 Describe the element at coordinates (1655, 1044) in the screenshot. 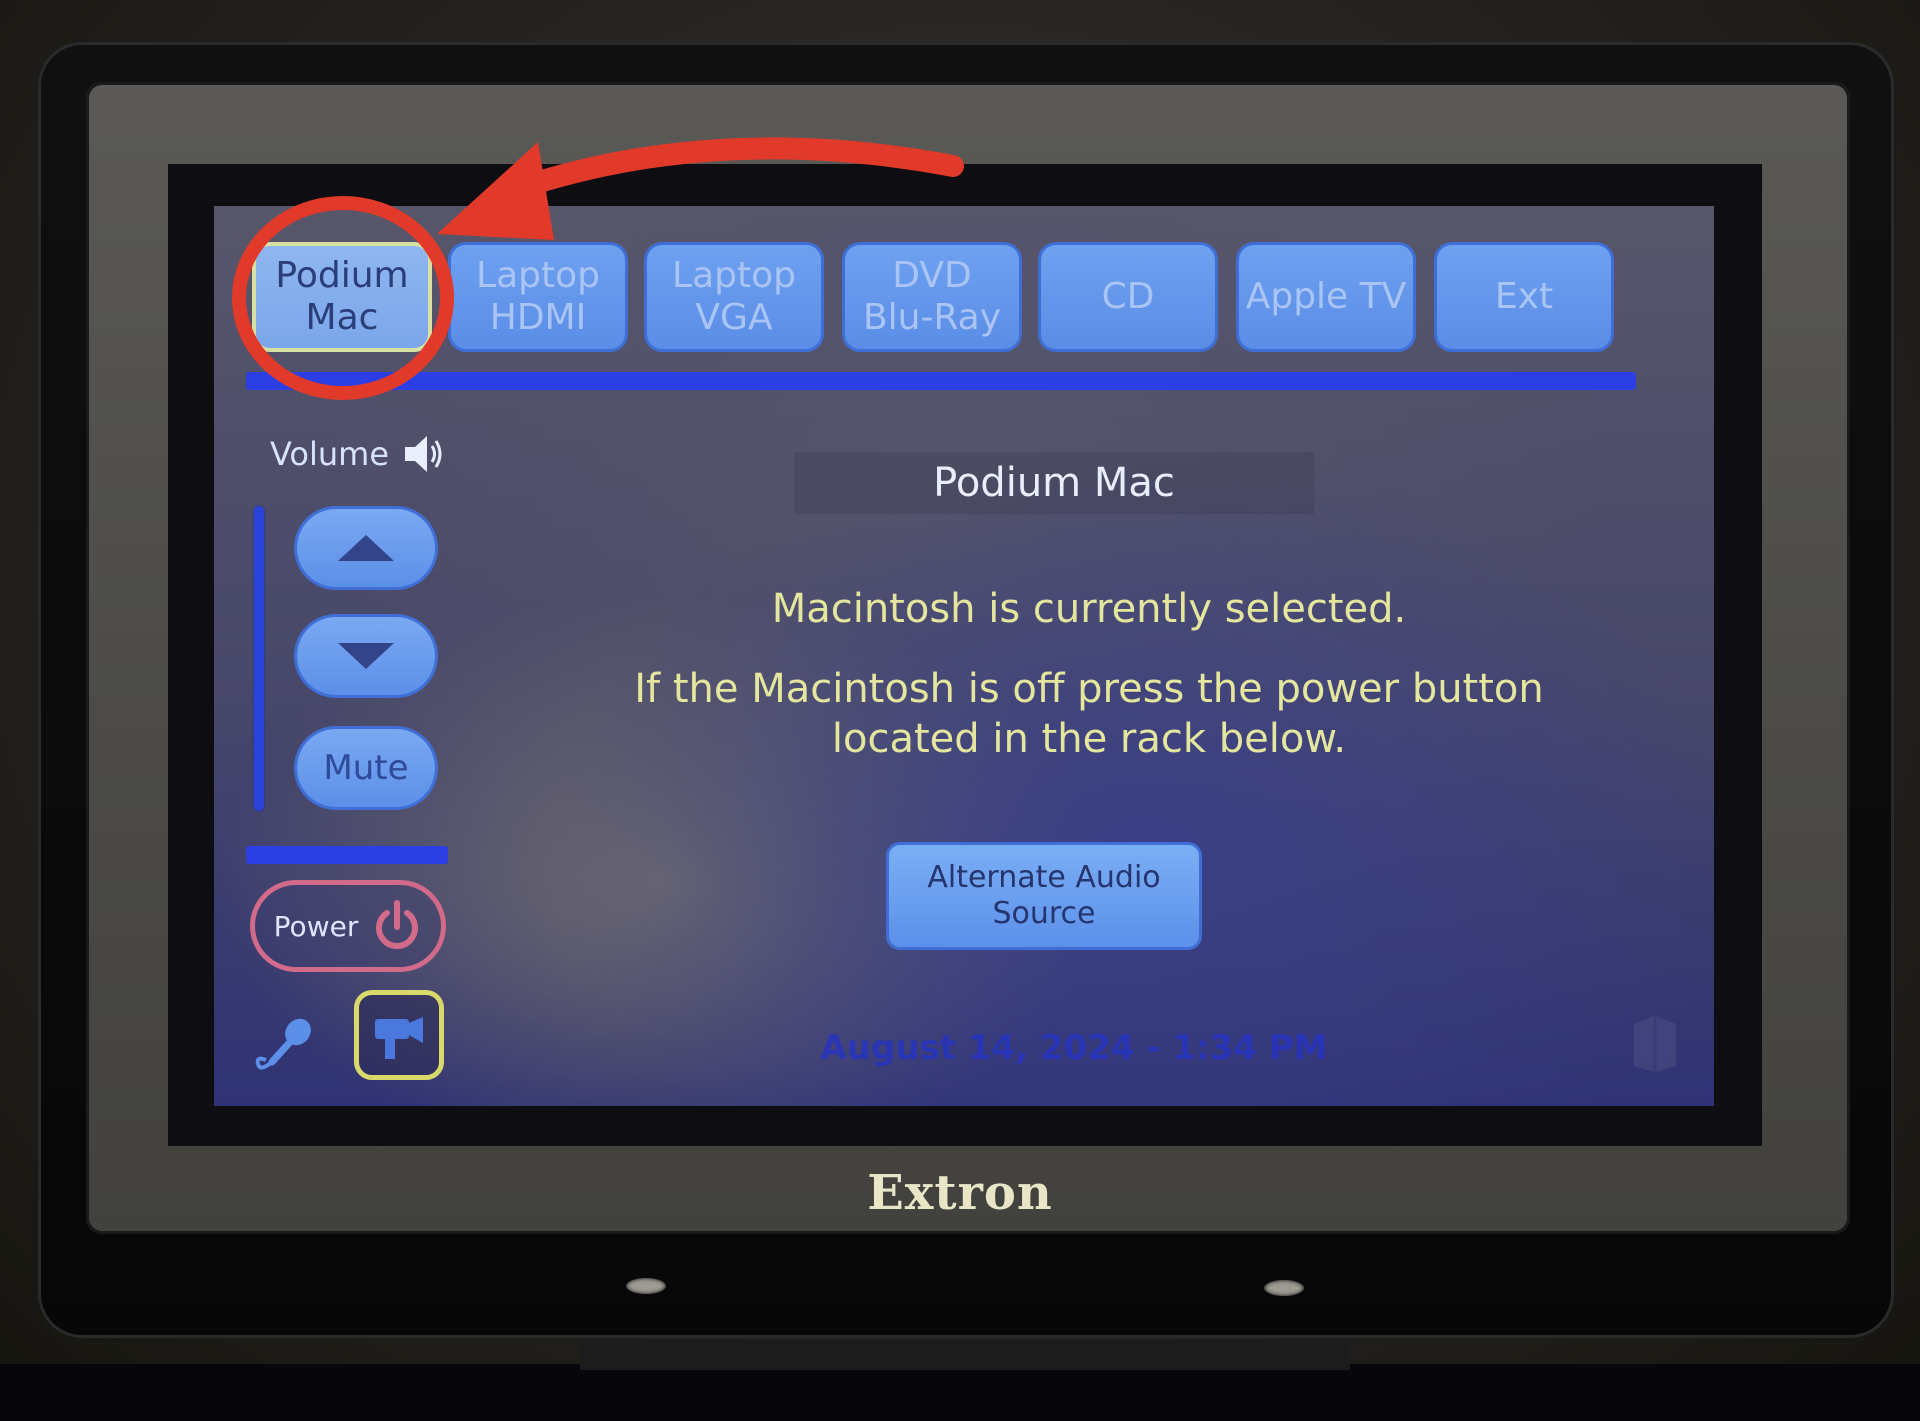

I see `book-icon` at that location.